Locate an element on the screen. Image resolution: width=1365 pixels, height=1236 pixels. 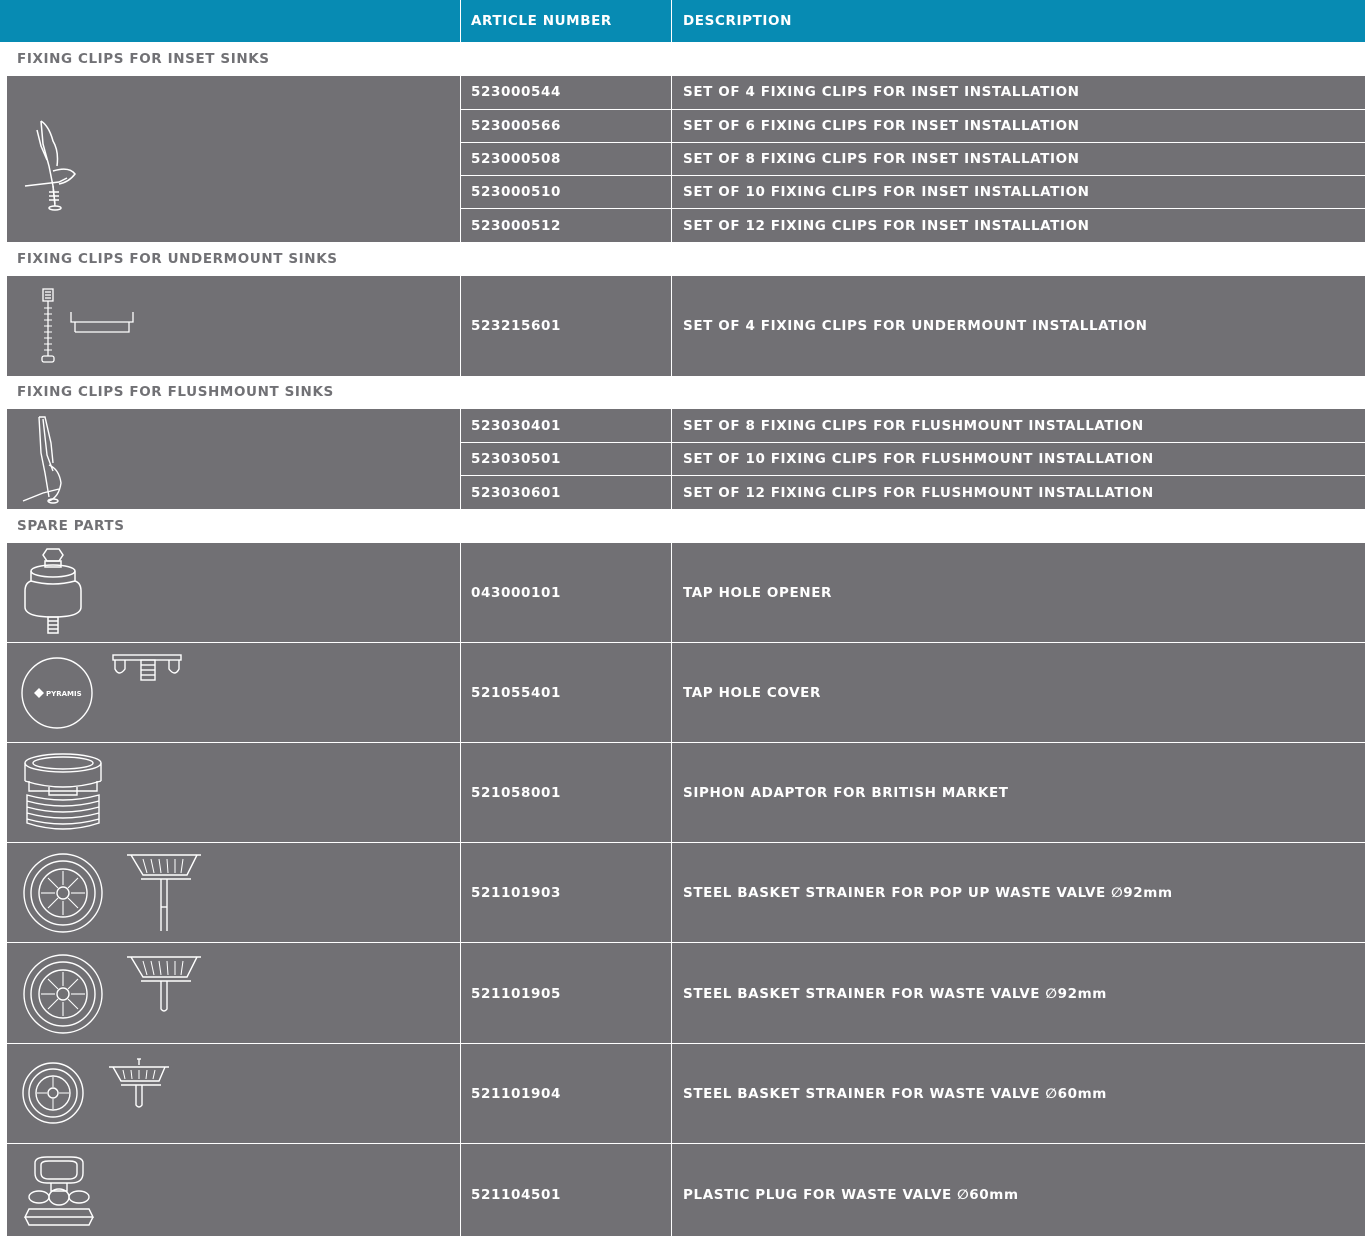
plastic-plug-image is located at coordinates (59, 1191).